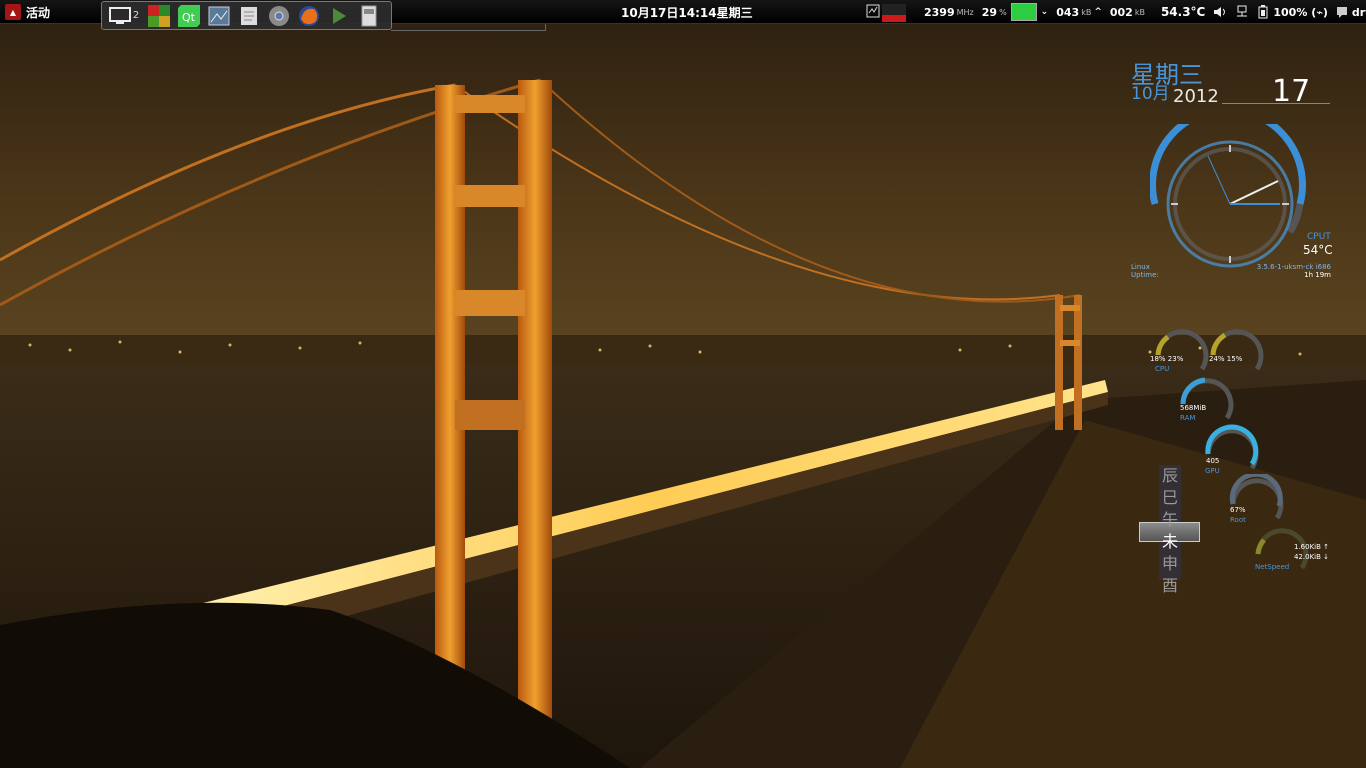  Describe the element at coordinates (119, 15) in the screenshot. I see `display-icon` at that location.